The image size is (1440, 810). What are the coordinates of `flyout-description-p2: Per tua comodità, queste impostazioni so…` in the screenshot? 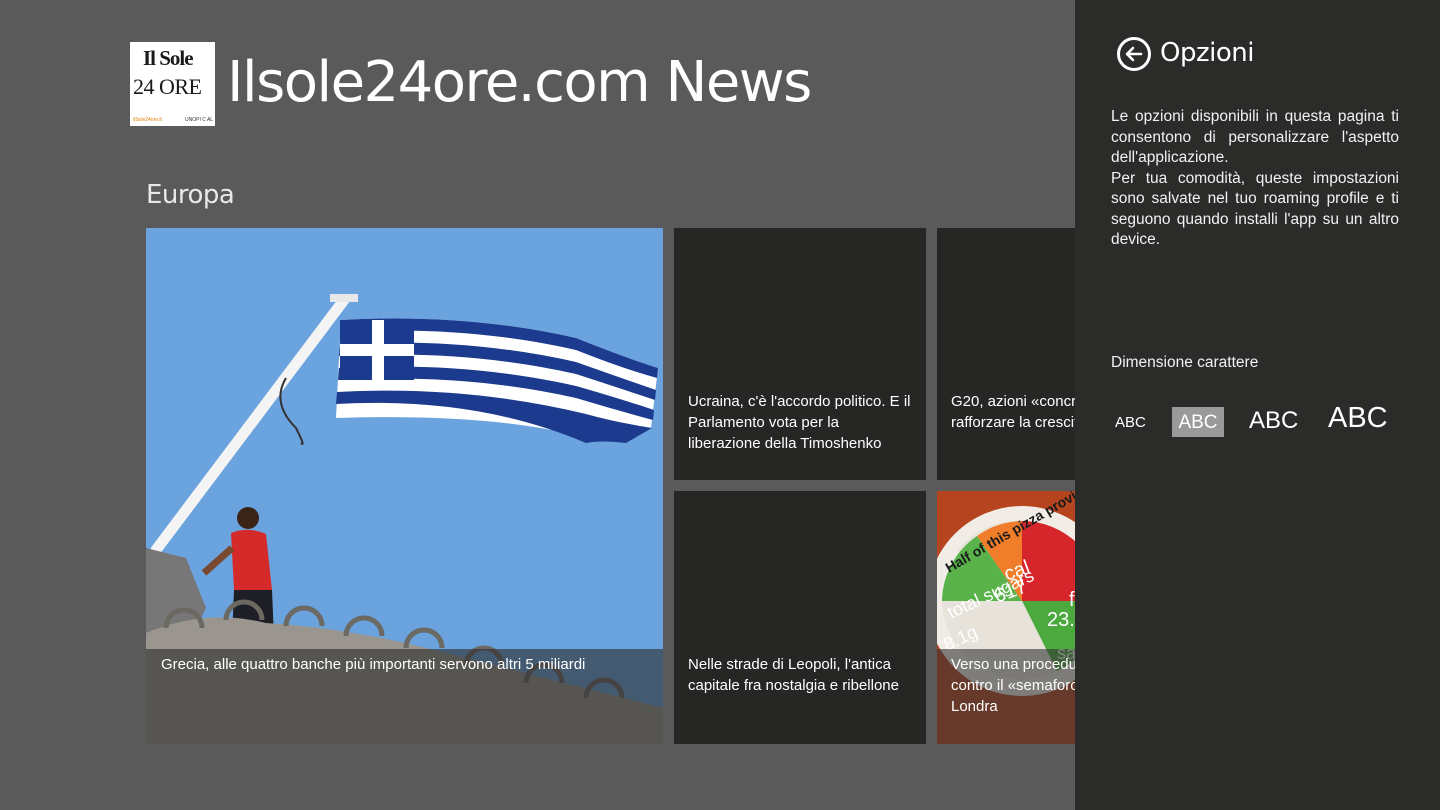 It's located at (1255, 209).